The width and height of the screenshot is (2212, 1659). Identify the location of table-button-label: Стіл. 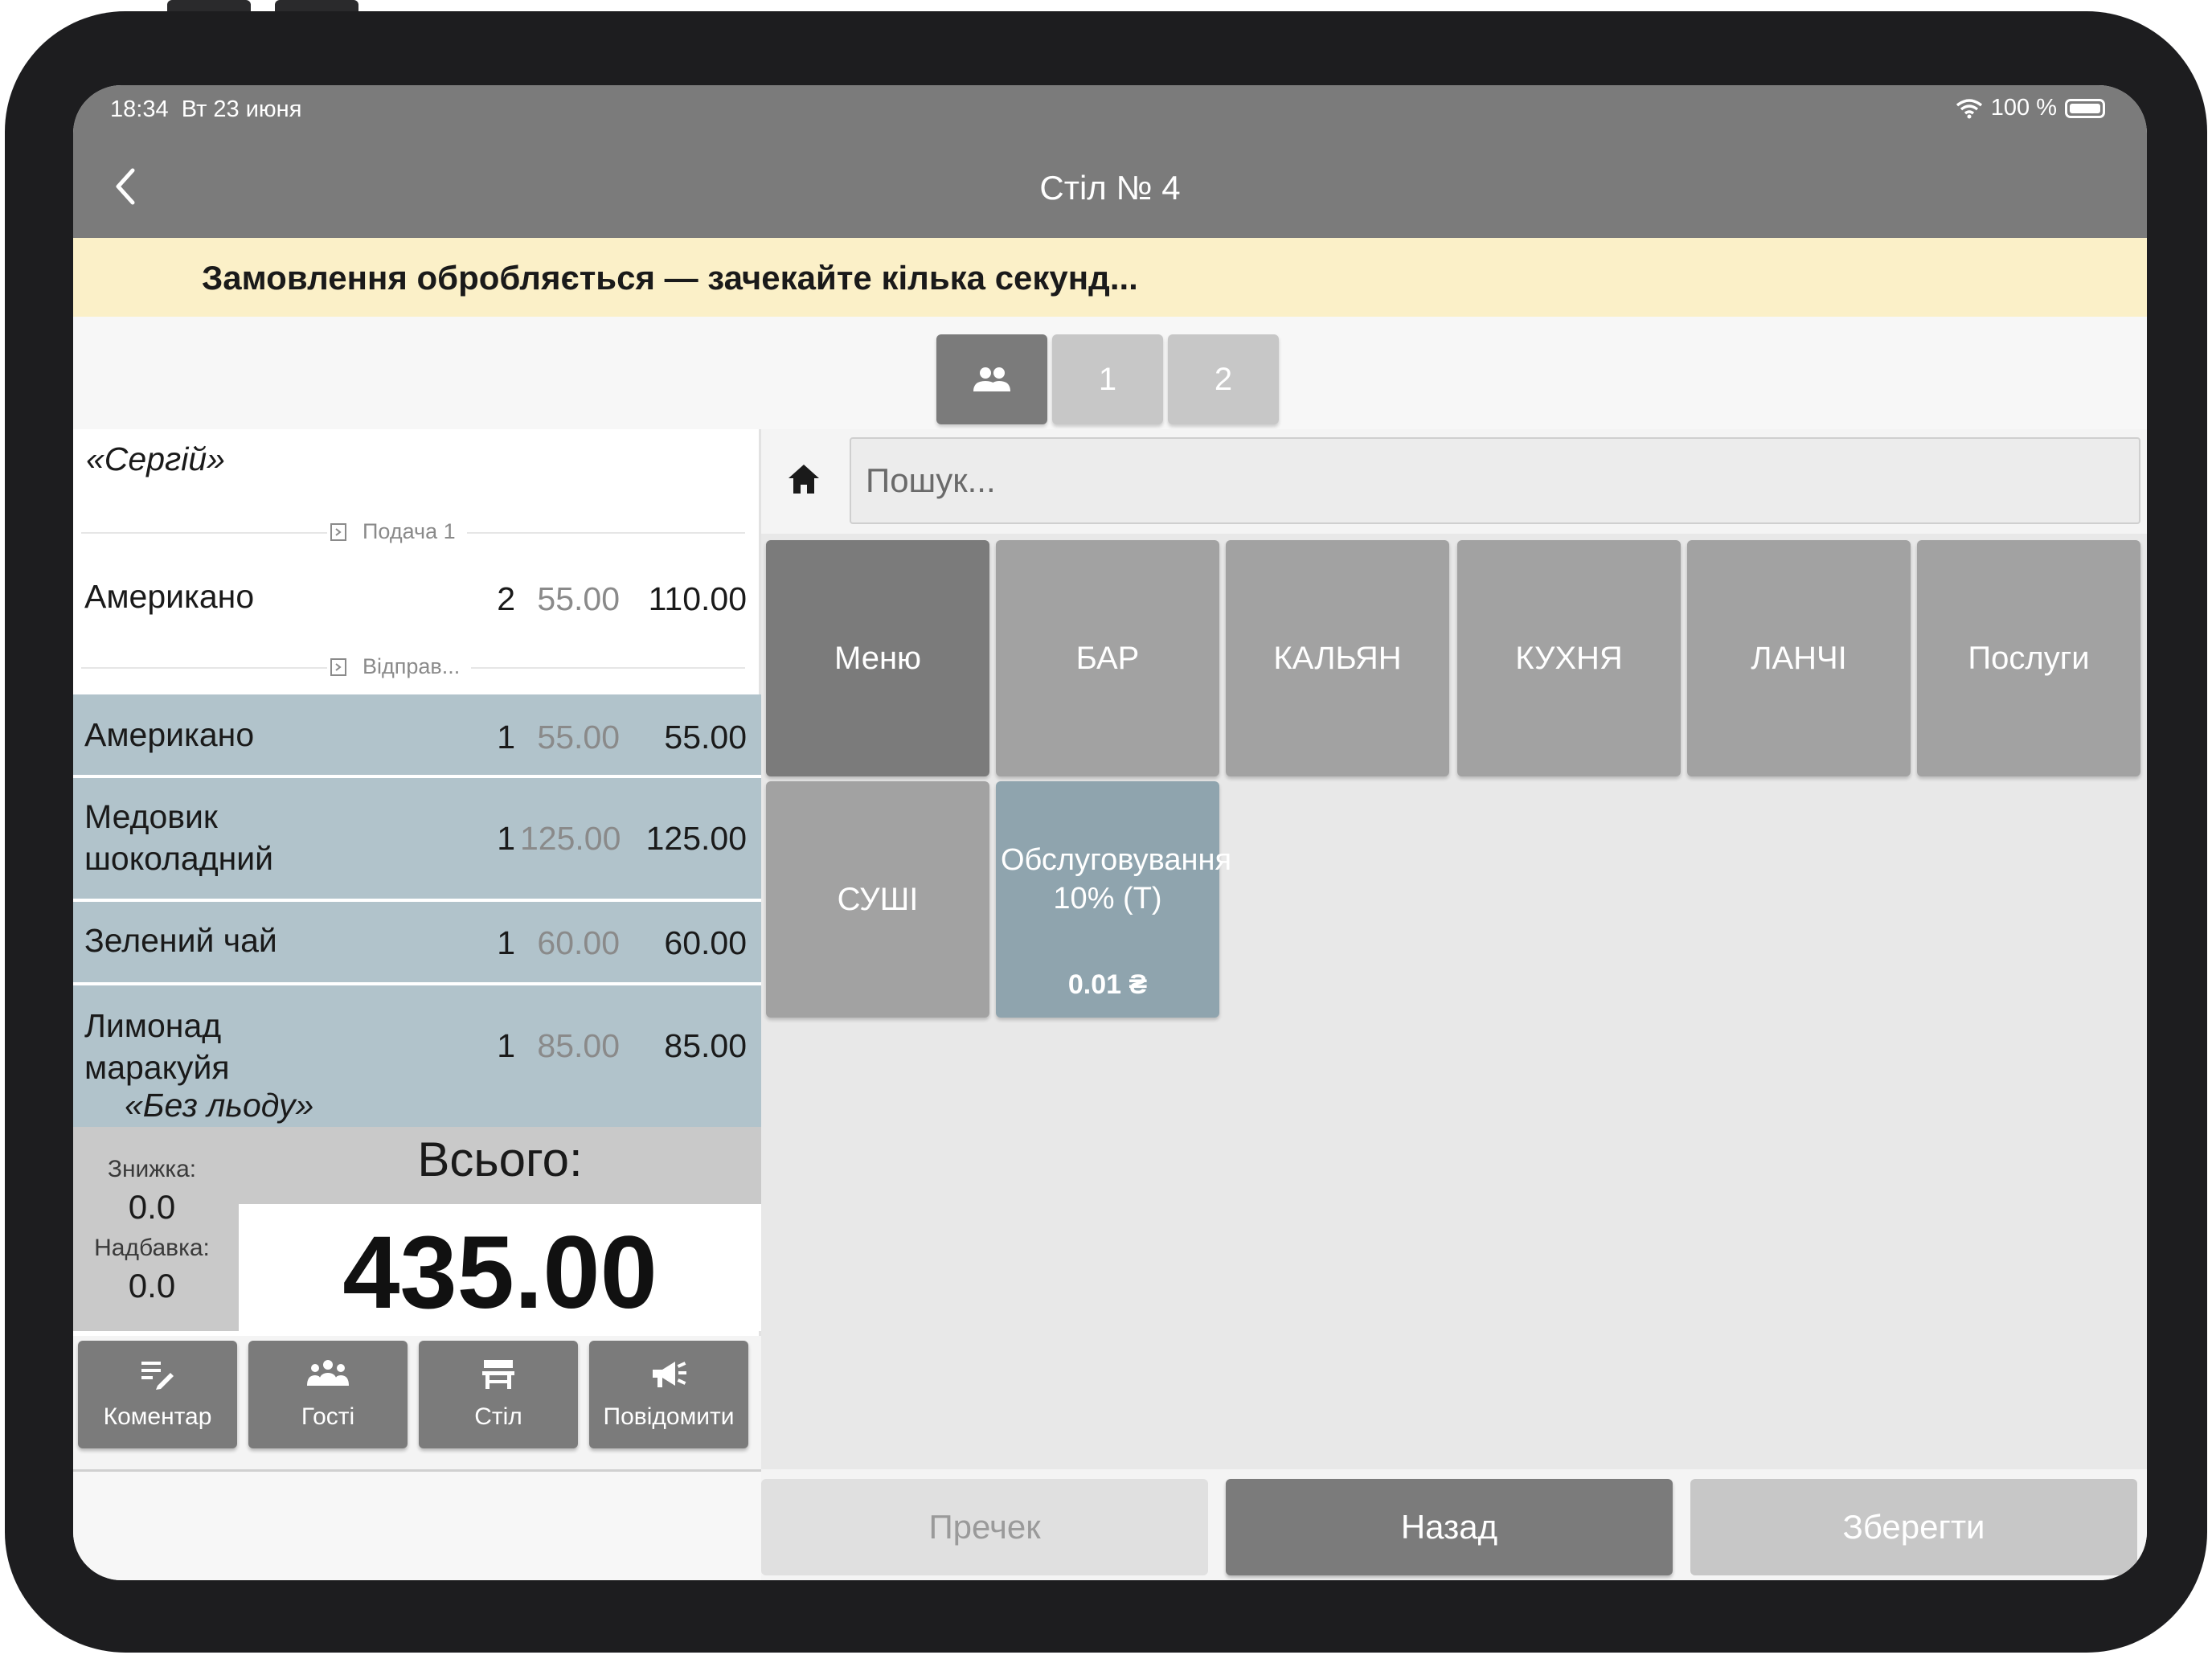
(498, 1416).